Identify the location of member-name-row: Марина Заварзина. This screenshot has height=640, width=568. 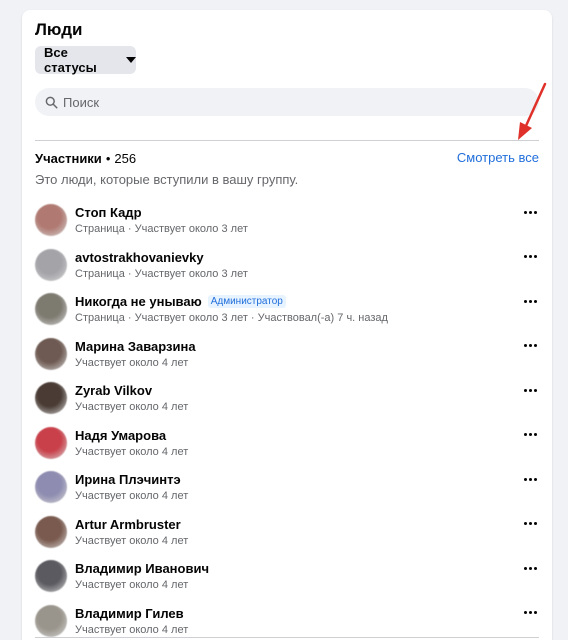
(135, 346).